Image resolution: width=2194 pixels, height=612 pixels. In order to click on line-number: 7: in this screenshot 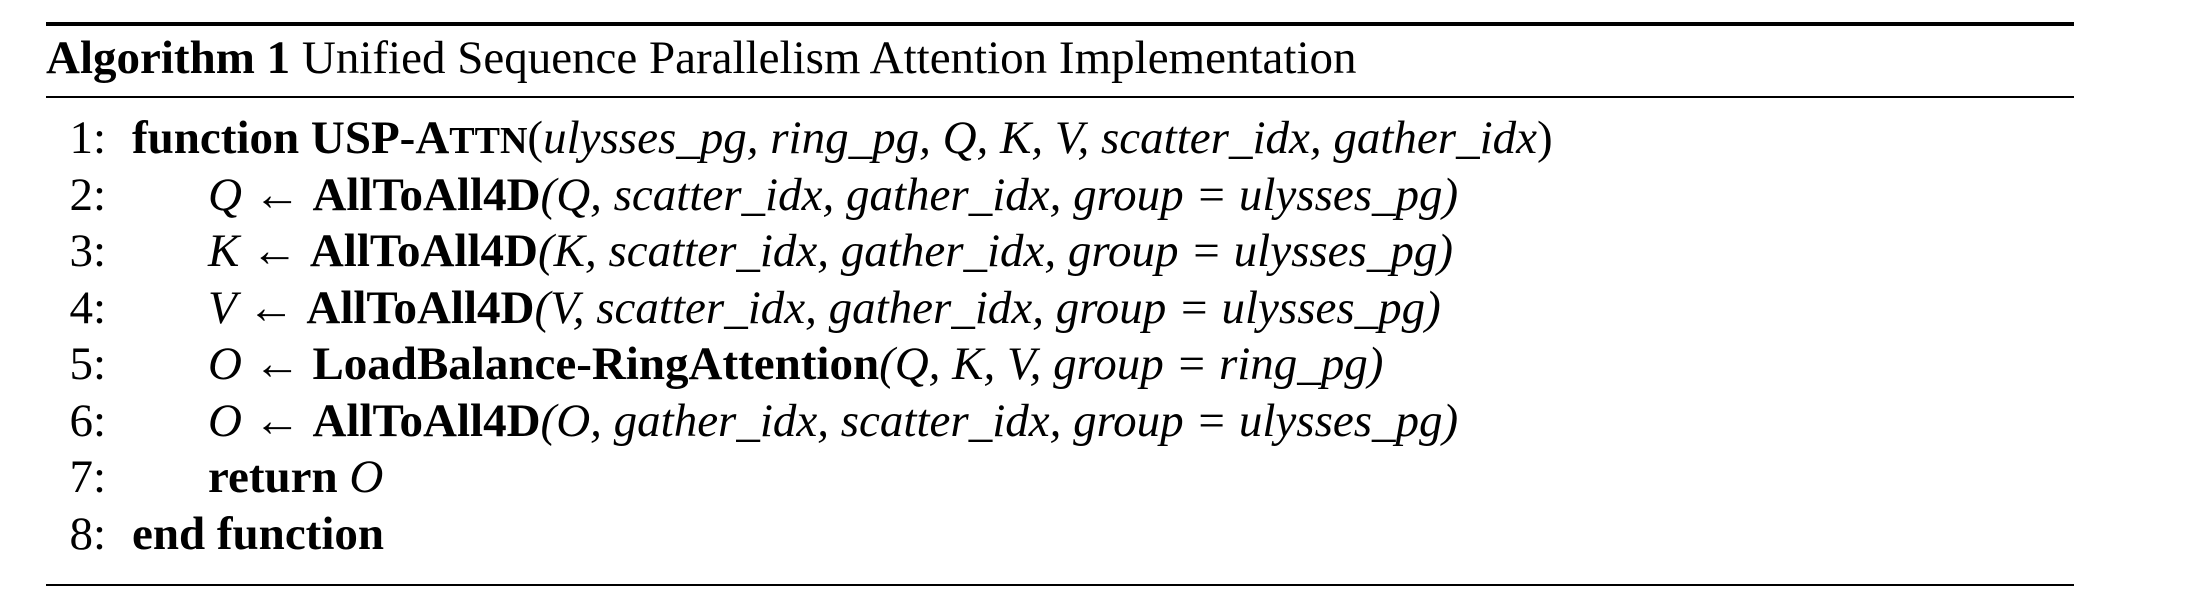, I will do `click(87, 477)`.